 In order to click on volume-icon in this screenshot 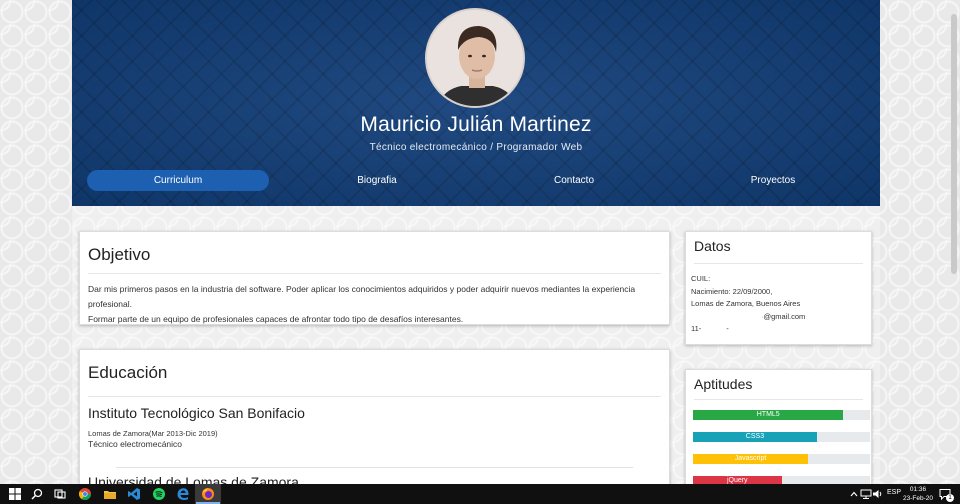, I will do `click(878, 494)`.